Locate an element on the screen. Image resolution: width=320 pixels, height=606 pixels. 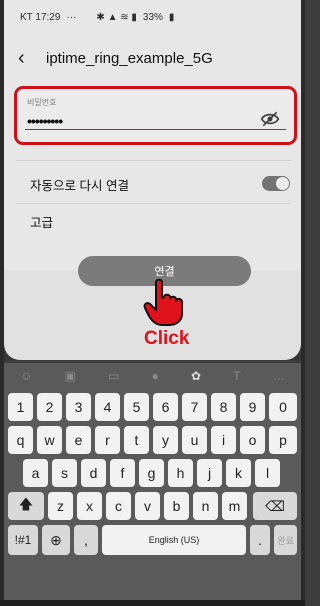
back-icon: ‹ is located at coordinates (29, 58).